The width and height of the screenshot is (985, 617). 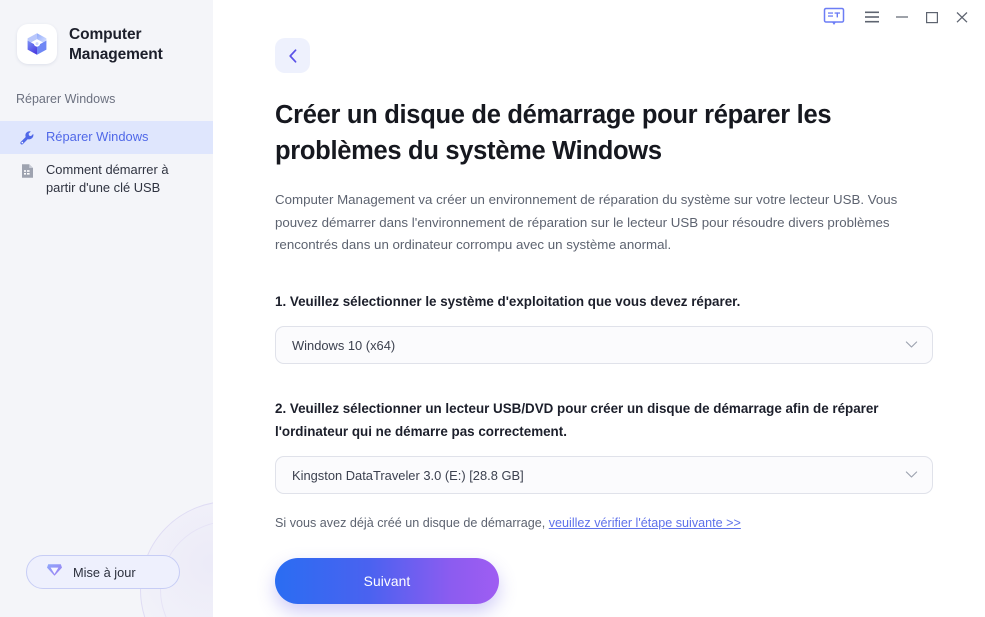 I want to click on brand-title: Computer Management, so click(x=116, y=44).